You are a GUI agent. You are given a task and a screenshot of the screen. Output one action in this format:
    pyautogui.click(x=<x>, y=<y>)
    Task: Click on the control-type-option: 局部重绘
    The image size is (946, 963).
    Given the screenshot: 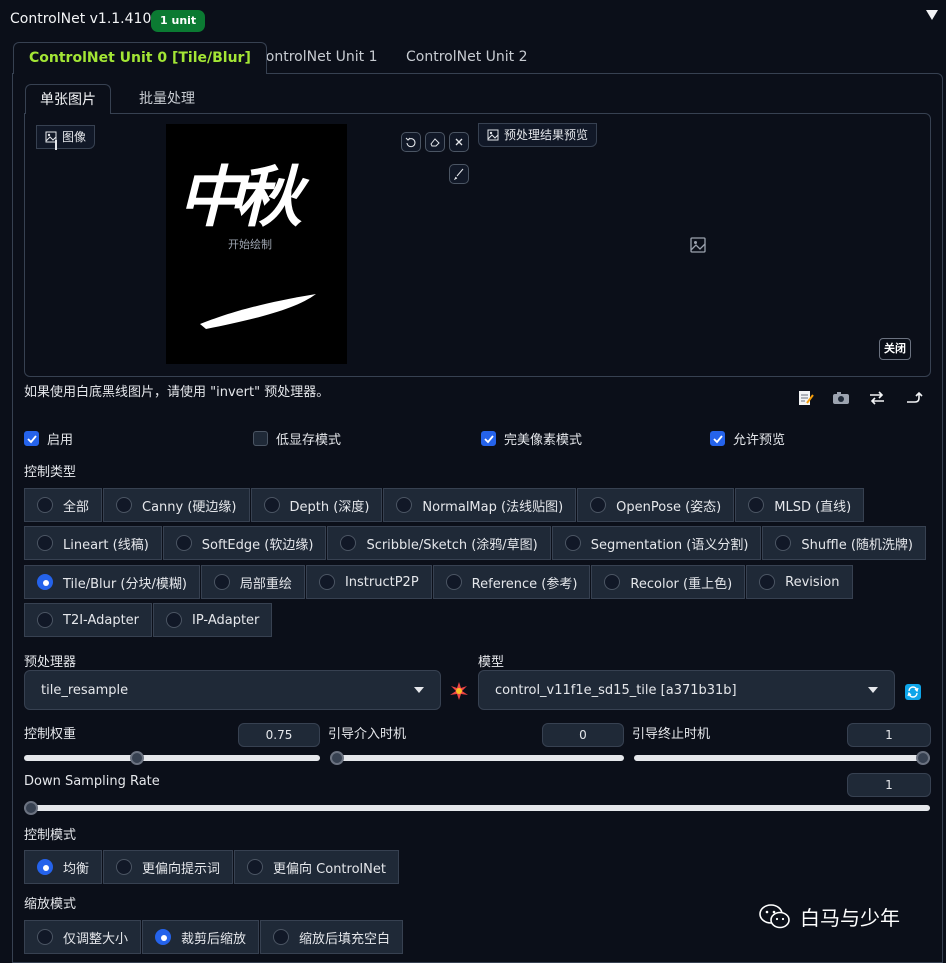 What is the action you would take?
    pyautogui.click(x=252, y=582)
    